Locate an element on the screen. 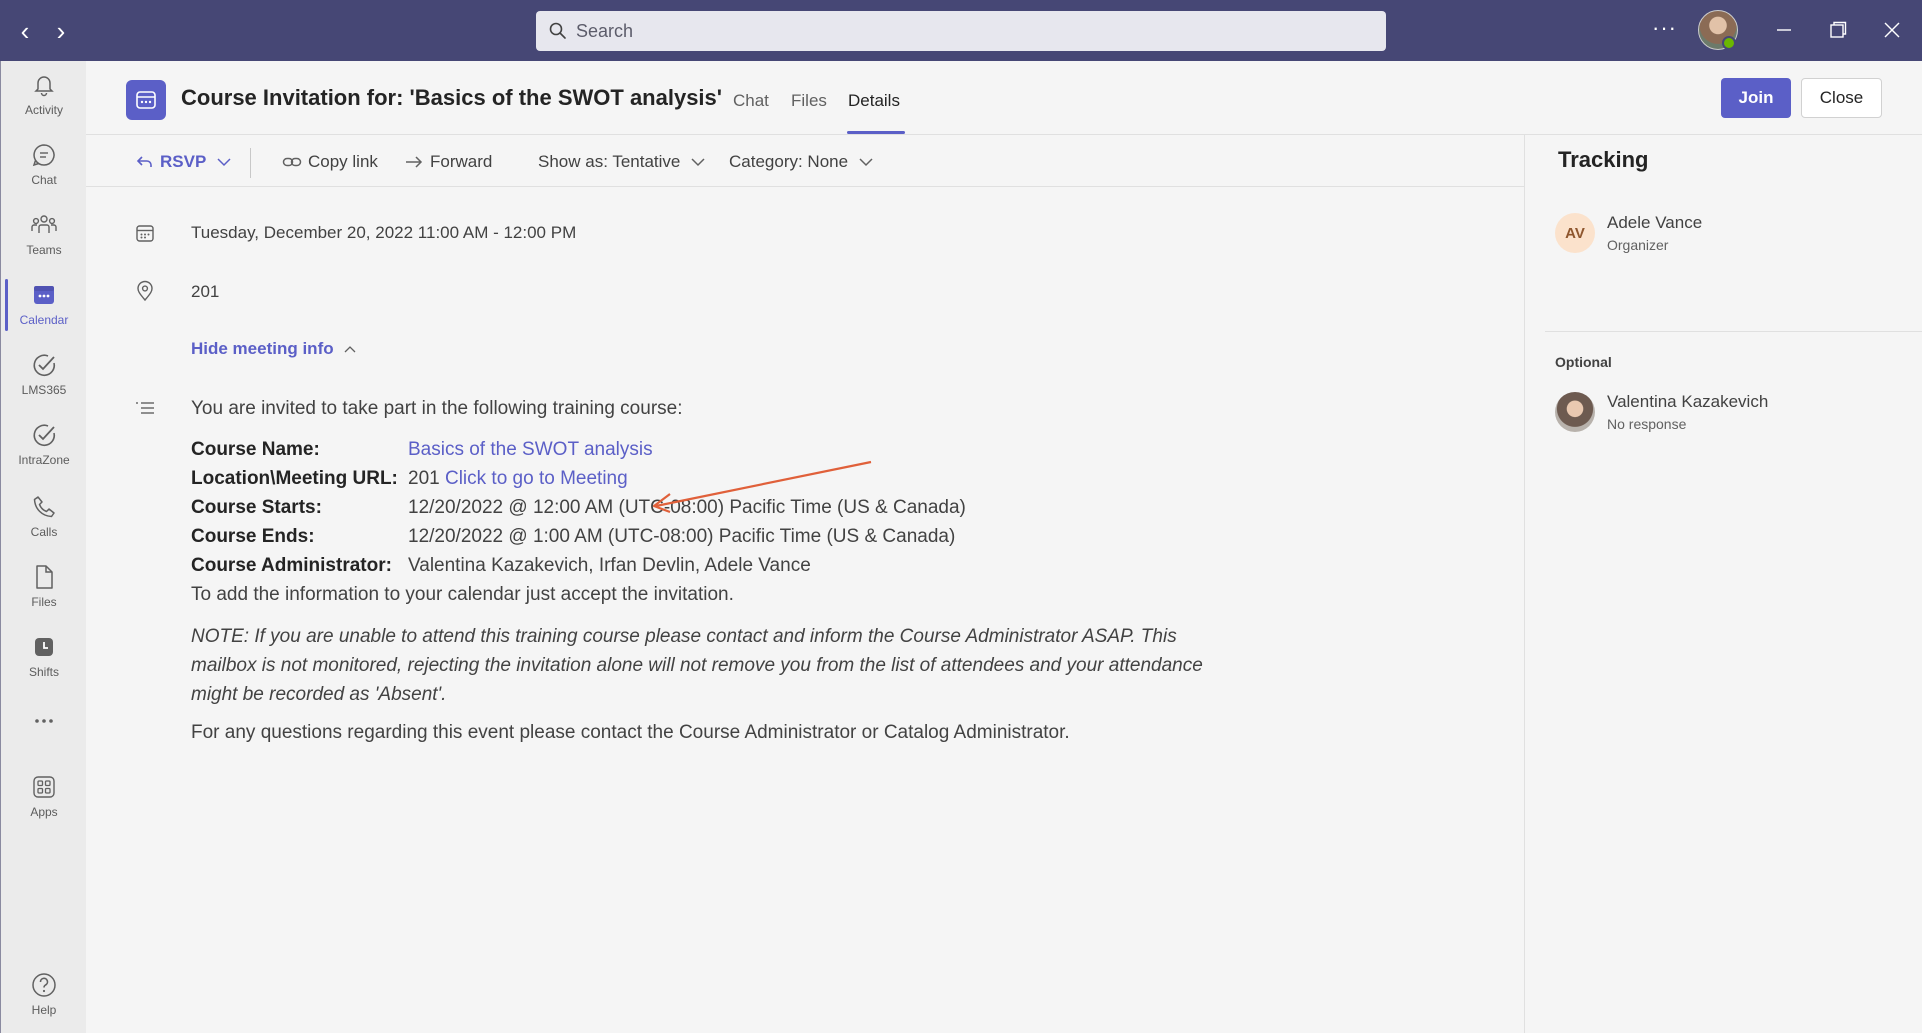 Image resolution: width=1922 pixels, height=1033 pixels. copy-link-label: Copy link is located at coordinates (343, 161).